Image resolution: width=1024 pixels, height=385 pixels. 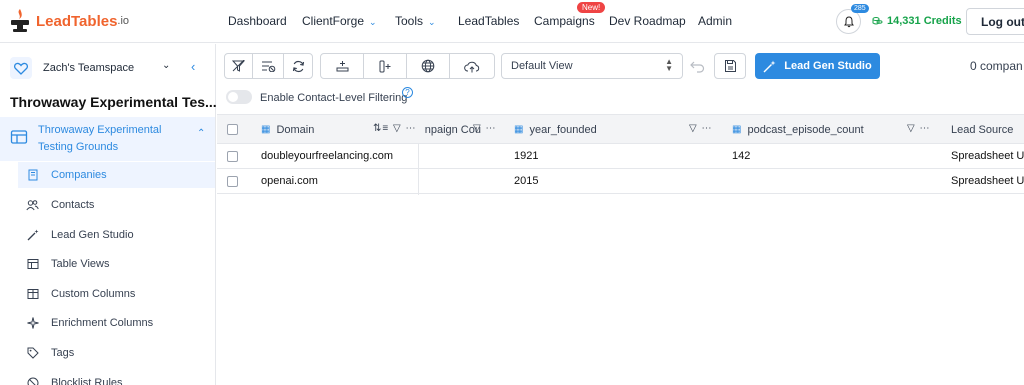 What do you see at coordinates (116, 235) in the screenshot?
I see `sidebar-item-lead-gen-studio: Lead Gen Studio` at bounding box center [116, 235].